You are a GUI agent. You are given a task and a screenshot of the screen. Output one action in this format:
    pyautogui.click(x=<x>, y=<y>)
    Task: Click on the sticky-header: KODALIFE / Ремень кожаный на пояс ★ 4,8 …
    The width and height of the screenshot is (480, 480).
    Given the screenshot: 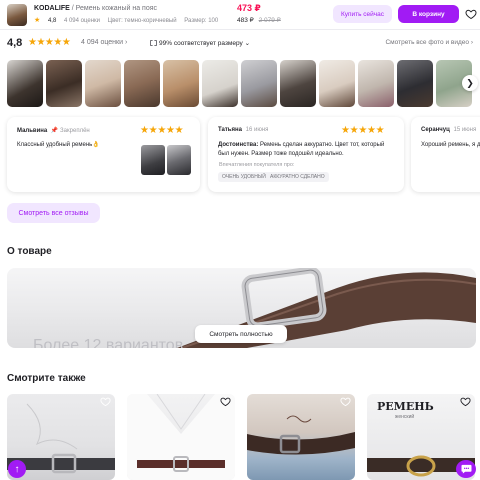 What is the action you would take?
    pyautogui.click(x=240, y=15)
    